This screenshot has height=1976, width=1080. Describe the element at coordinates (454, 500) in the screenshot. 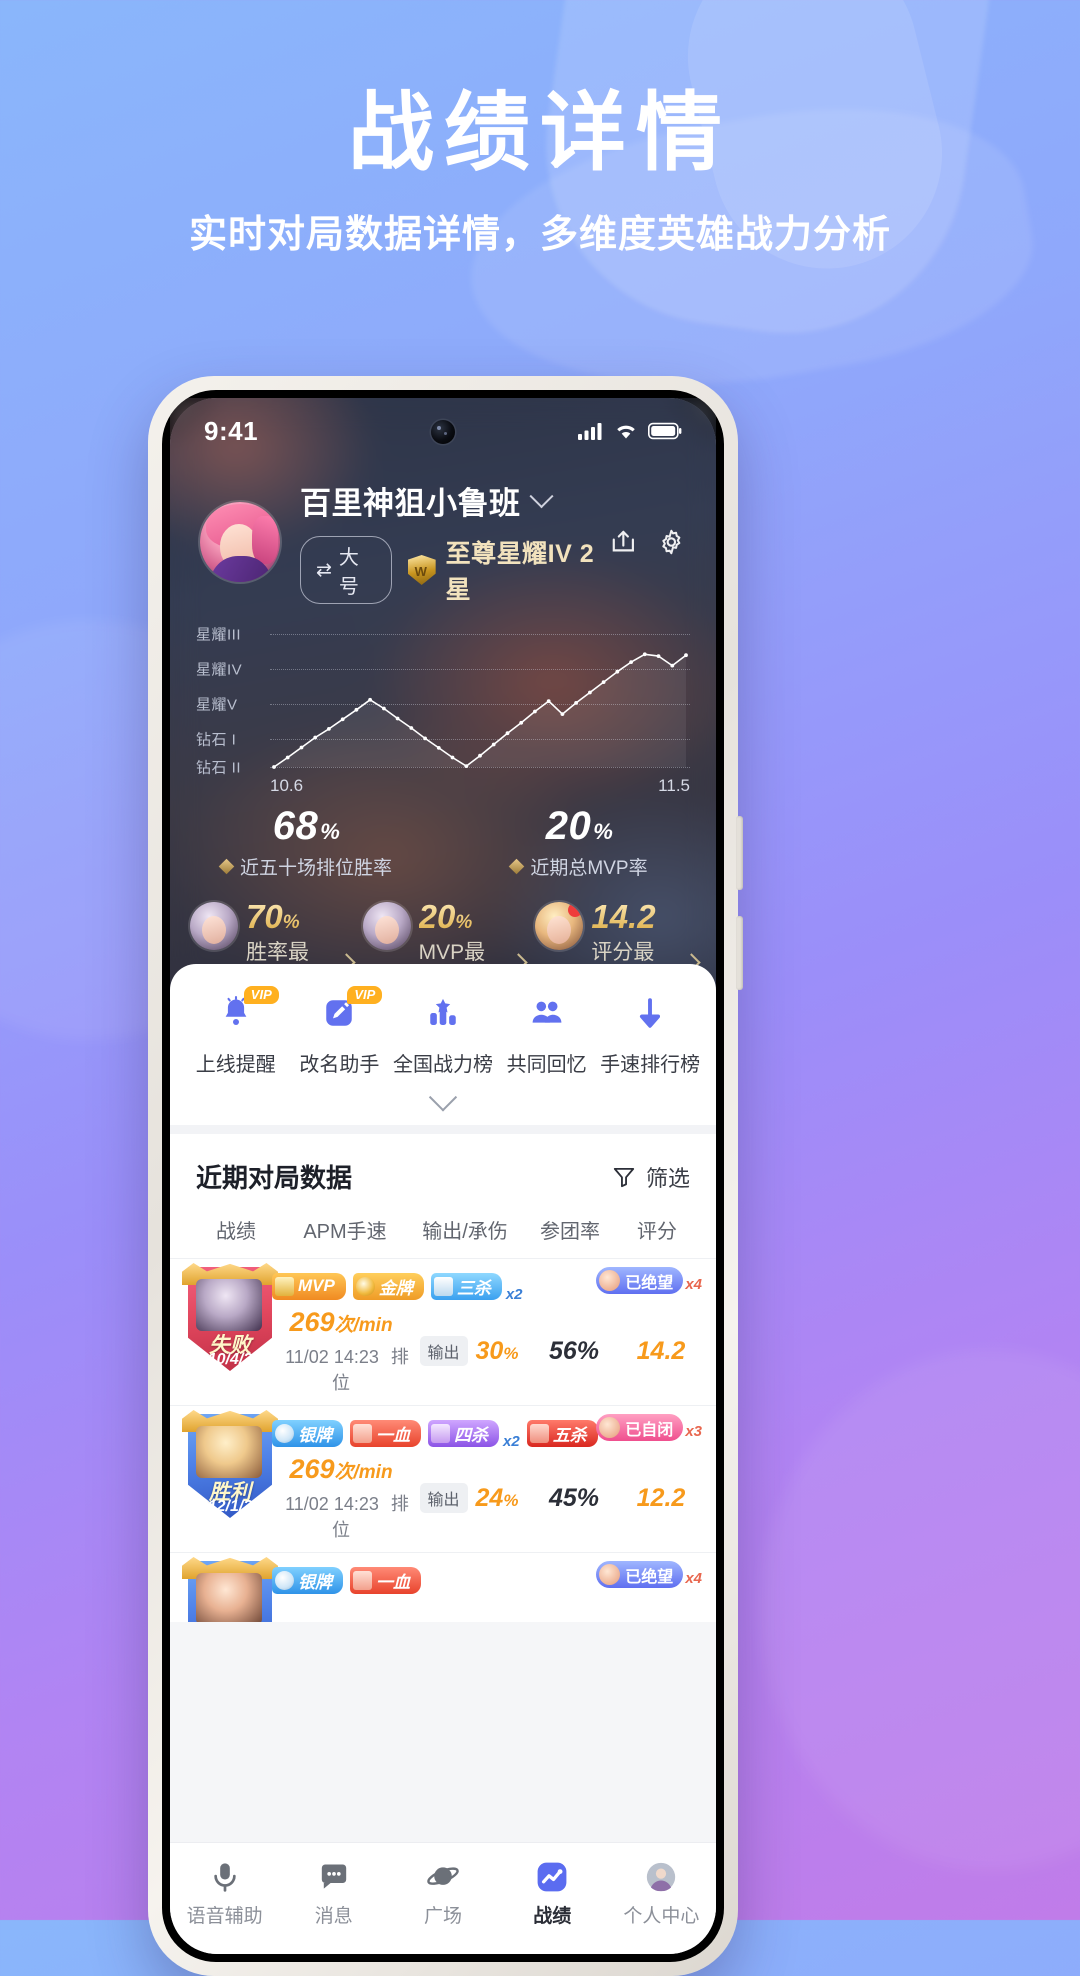

I see `profile-name-row: 百里神狙小鲁班` at that location.